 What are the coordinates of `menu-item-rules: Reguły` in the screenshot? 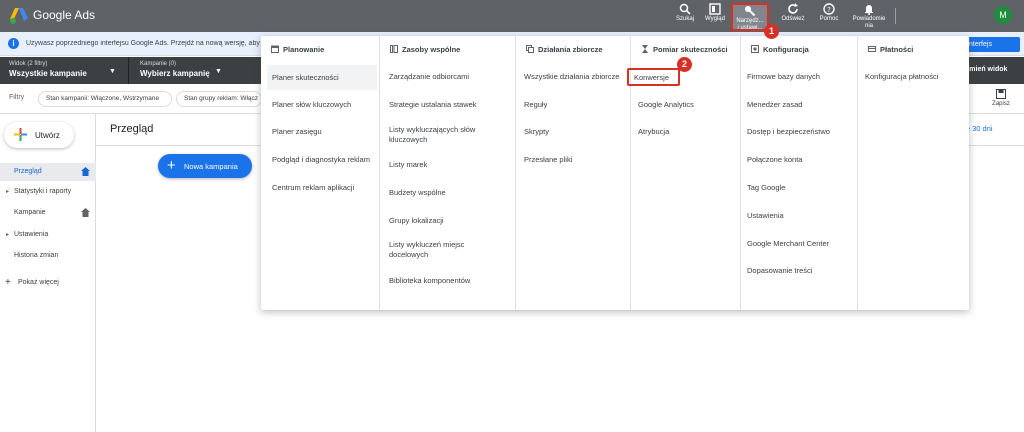 It's located at (535, 105).